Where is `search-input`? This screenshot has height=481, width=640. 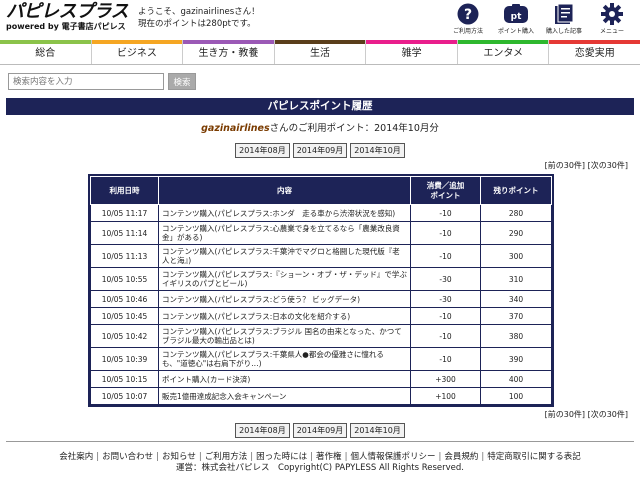 search-input is located at coordinates (86, 81).